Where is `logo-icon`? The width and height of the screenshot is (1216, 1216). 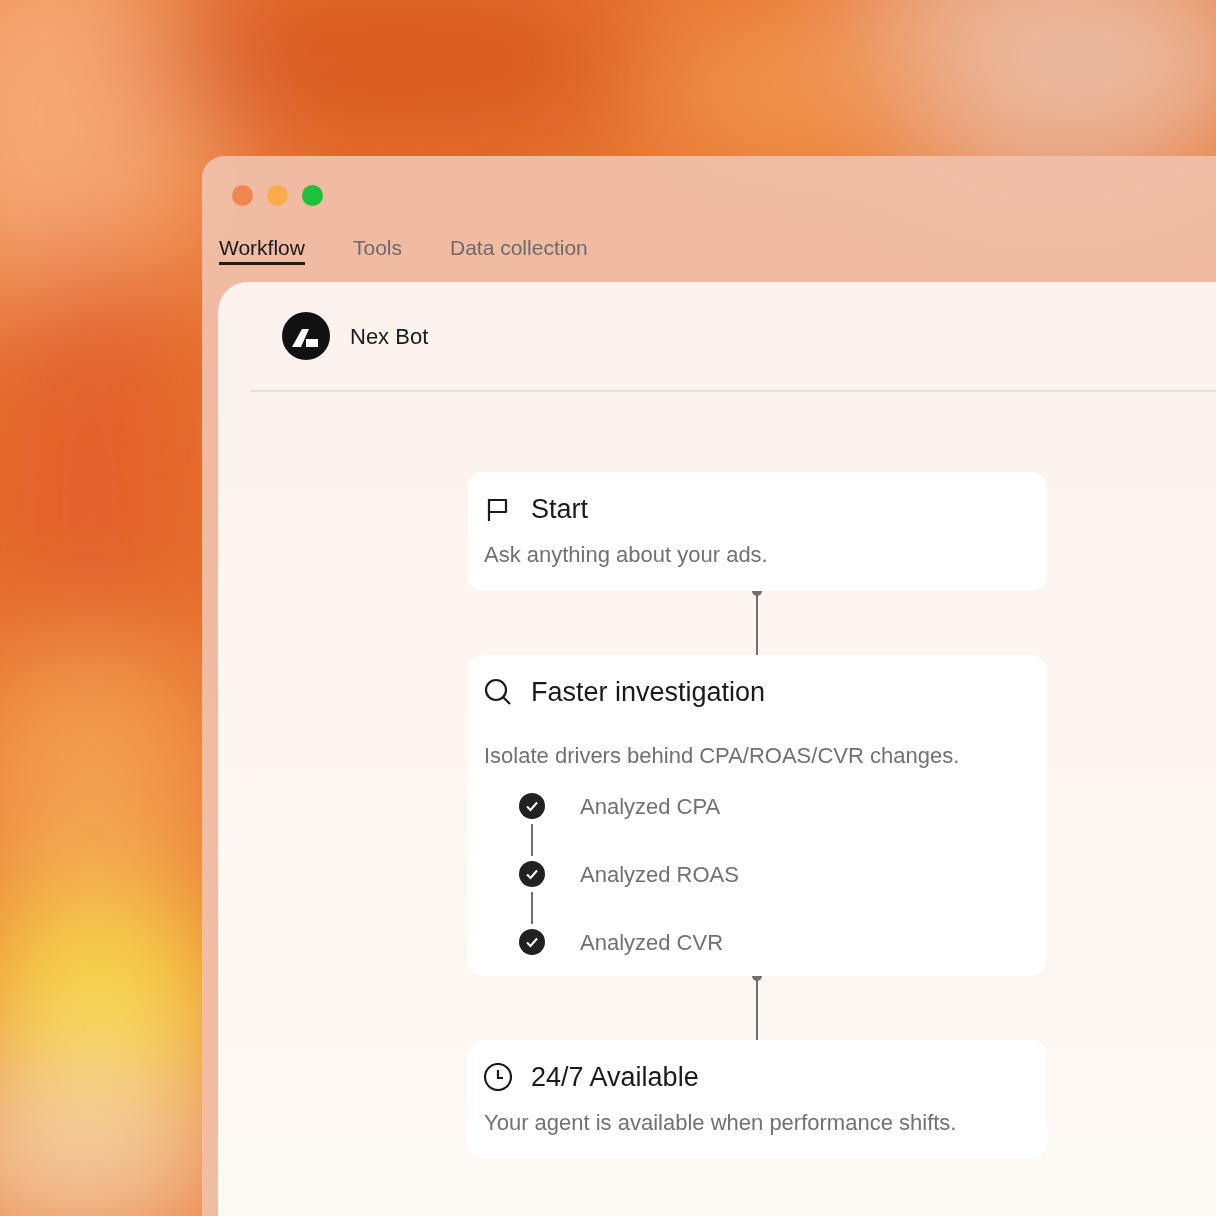
logo-icon is located at coordinates (306, 336).